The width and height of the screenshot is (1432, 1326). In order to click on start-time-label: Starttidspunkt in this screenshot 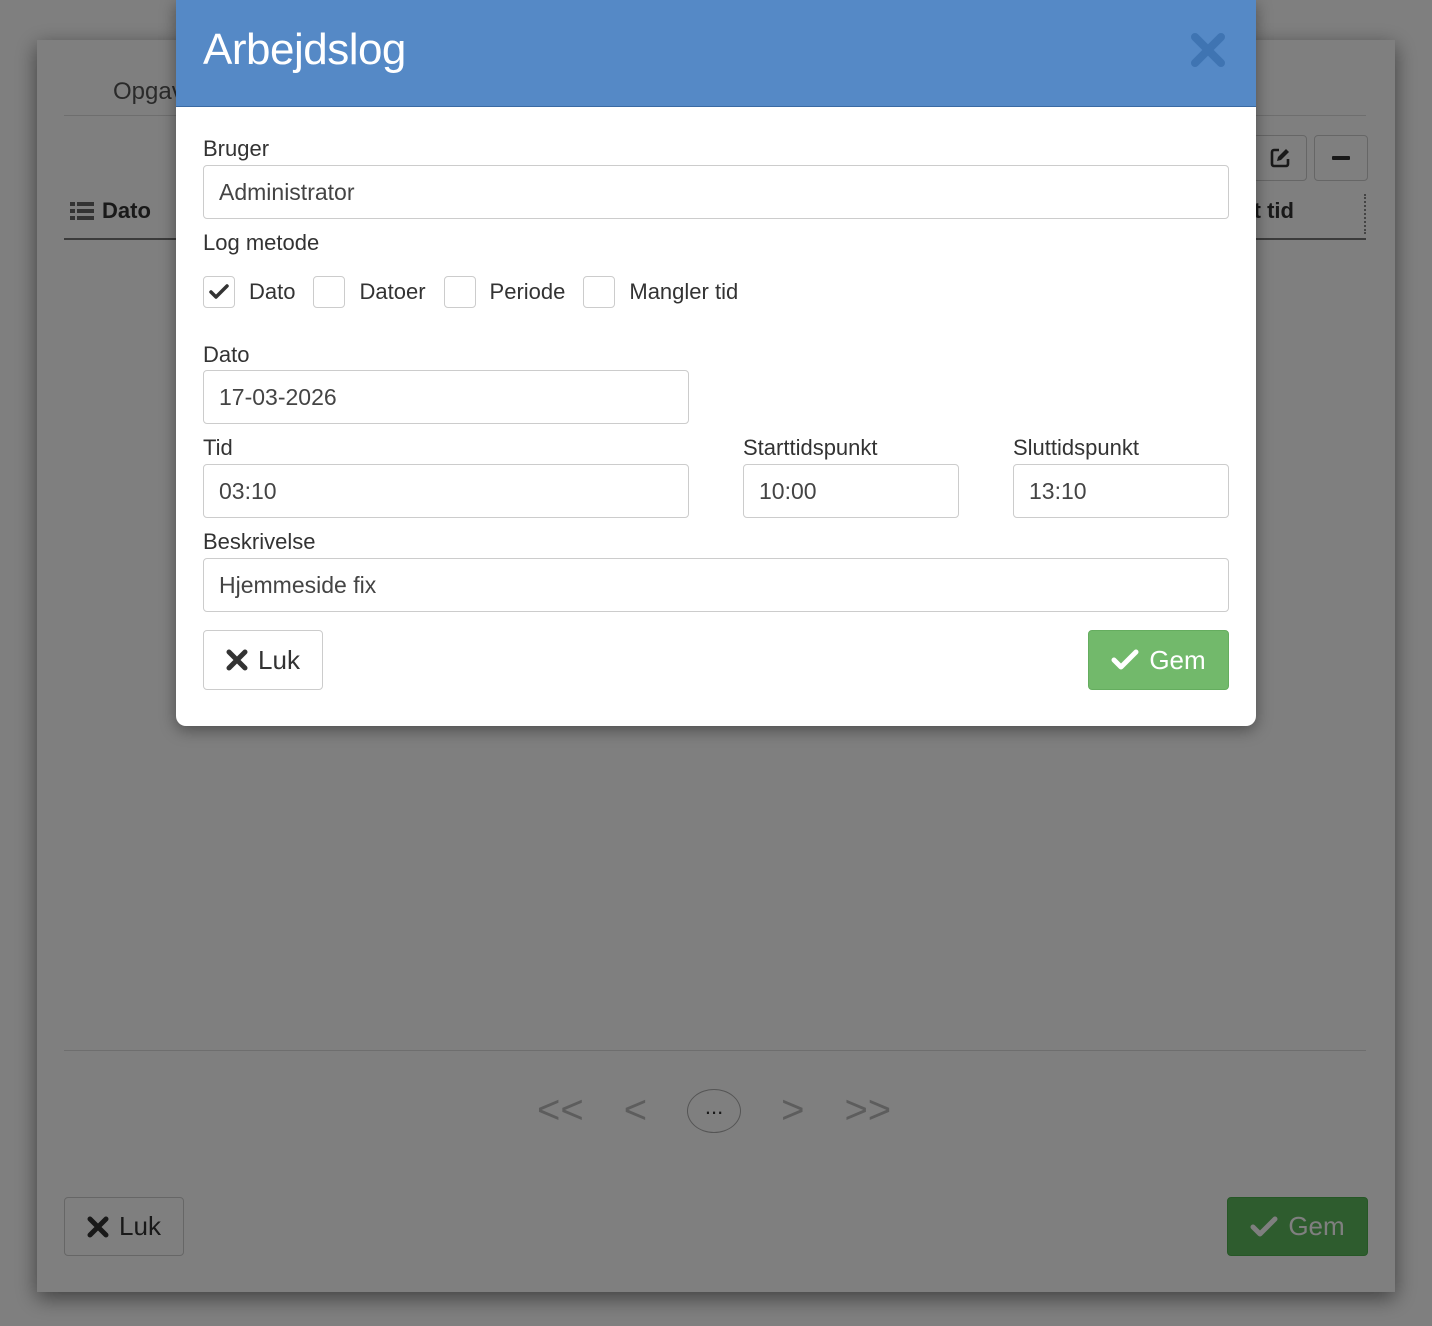, I will do `click(810, 447)`.